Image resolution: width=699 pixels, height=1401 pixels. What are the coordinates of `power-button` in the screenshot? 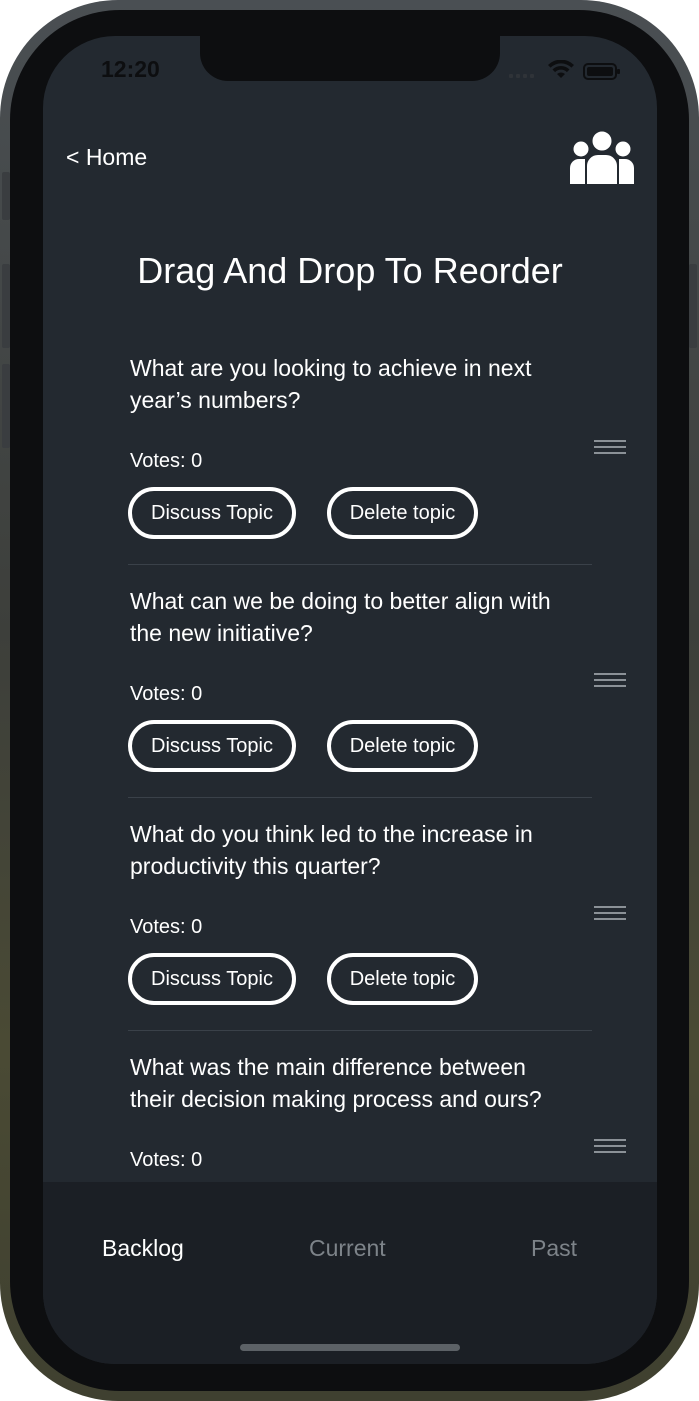 It's located at (693, 306).